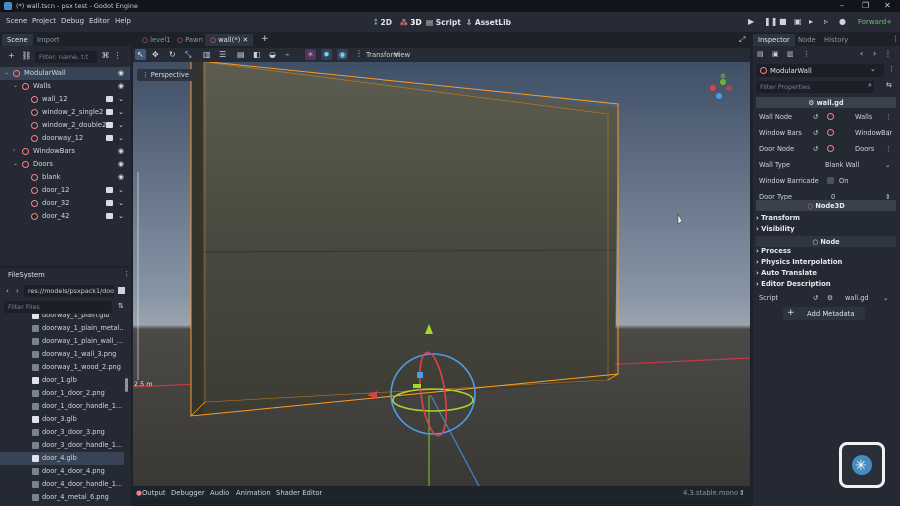 Image resolution: width=900 pixels, height=506 pixels. Describe the element at coordinates (65, 216) in the screenshot. I see `scene-tree-item: door_42 ⌄` at that location.